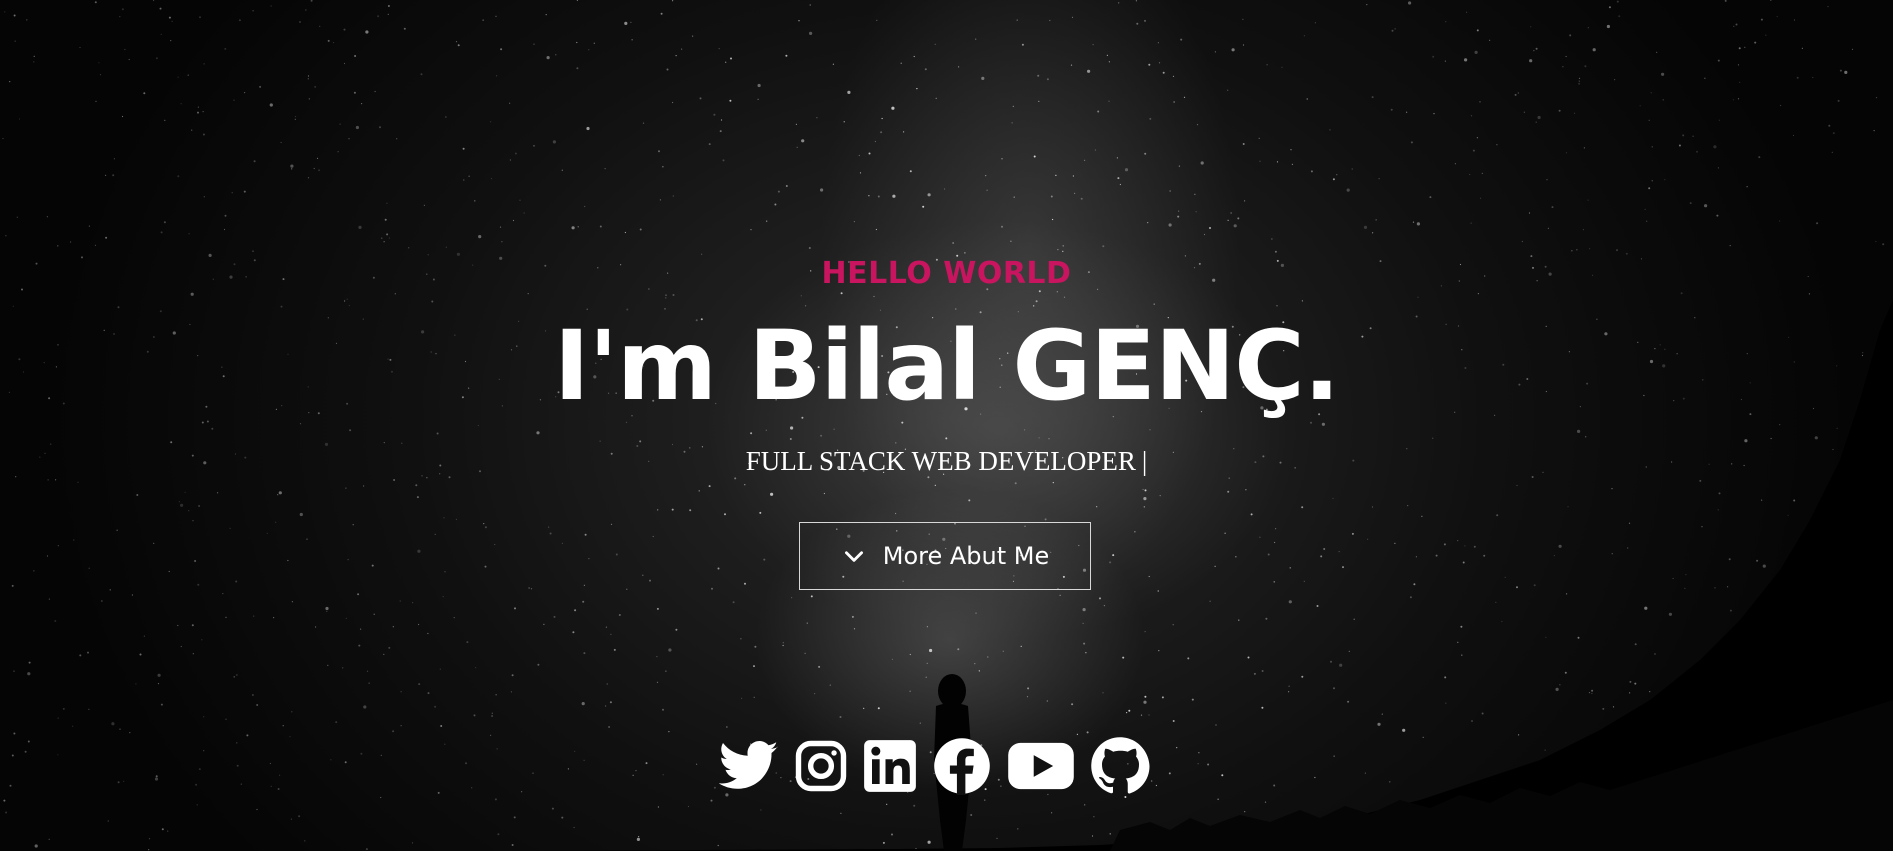 The image size is (1893, 851). Describe the element at coordinates (890, 766) in the screenshot. I see `linkedin-icon` at that location.